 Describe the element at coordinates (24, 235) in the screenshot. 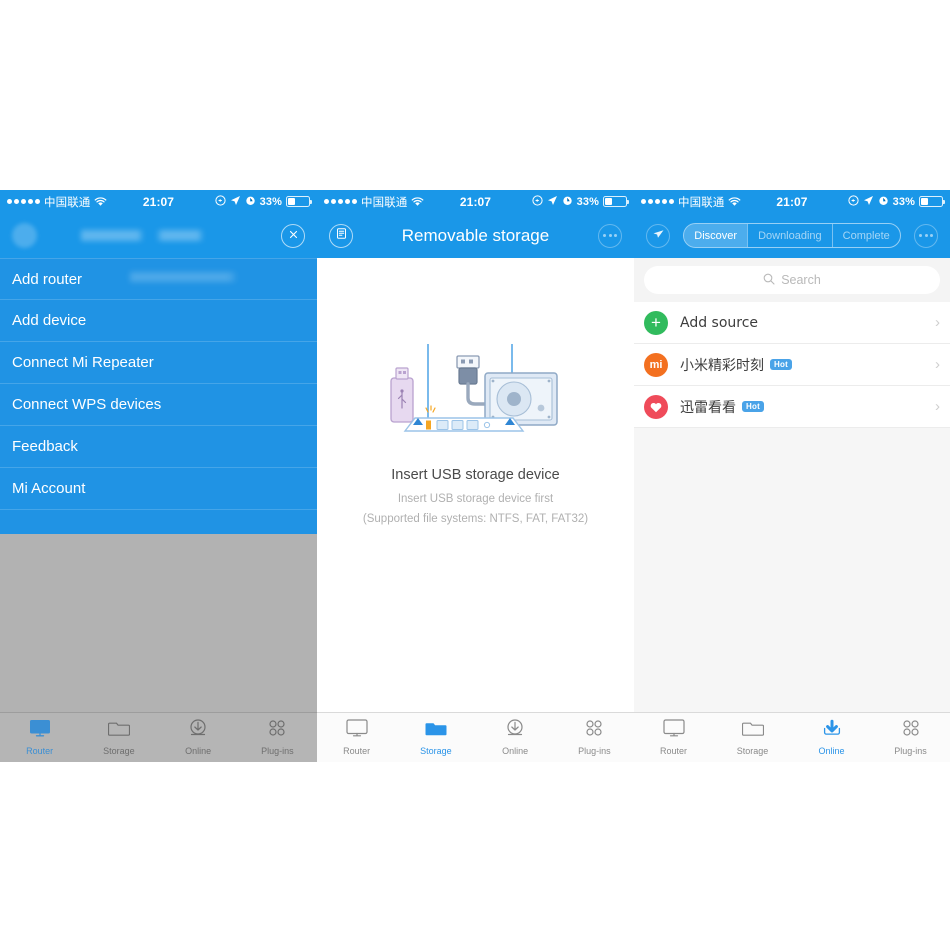

I see `avatar` at that location.